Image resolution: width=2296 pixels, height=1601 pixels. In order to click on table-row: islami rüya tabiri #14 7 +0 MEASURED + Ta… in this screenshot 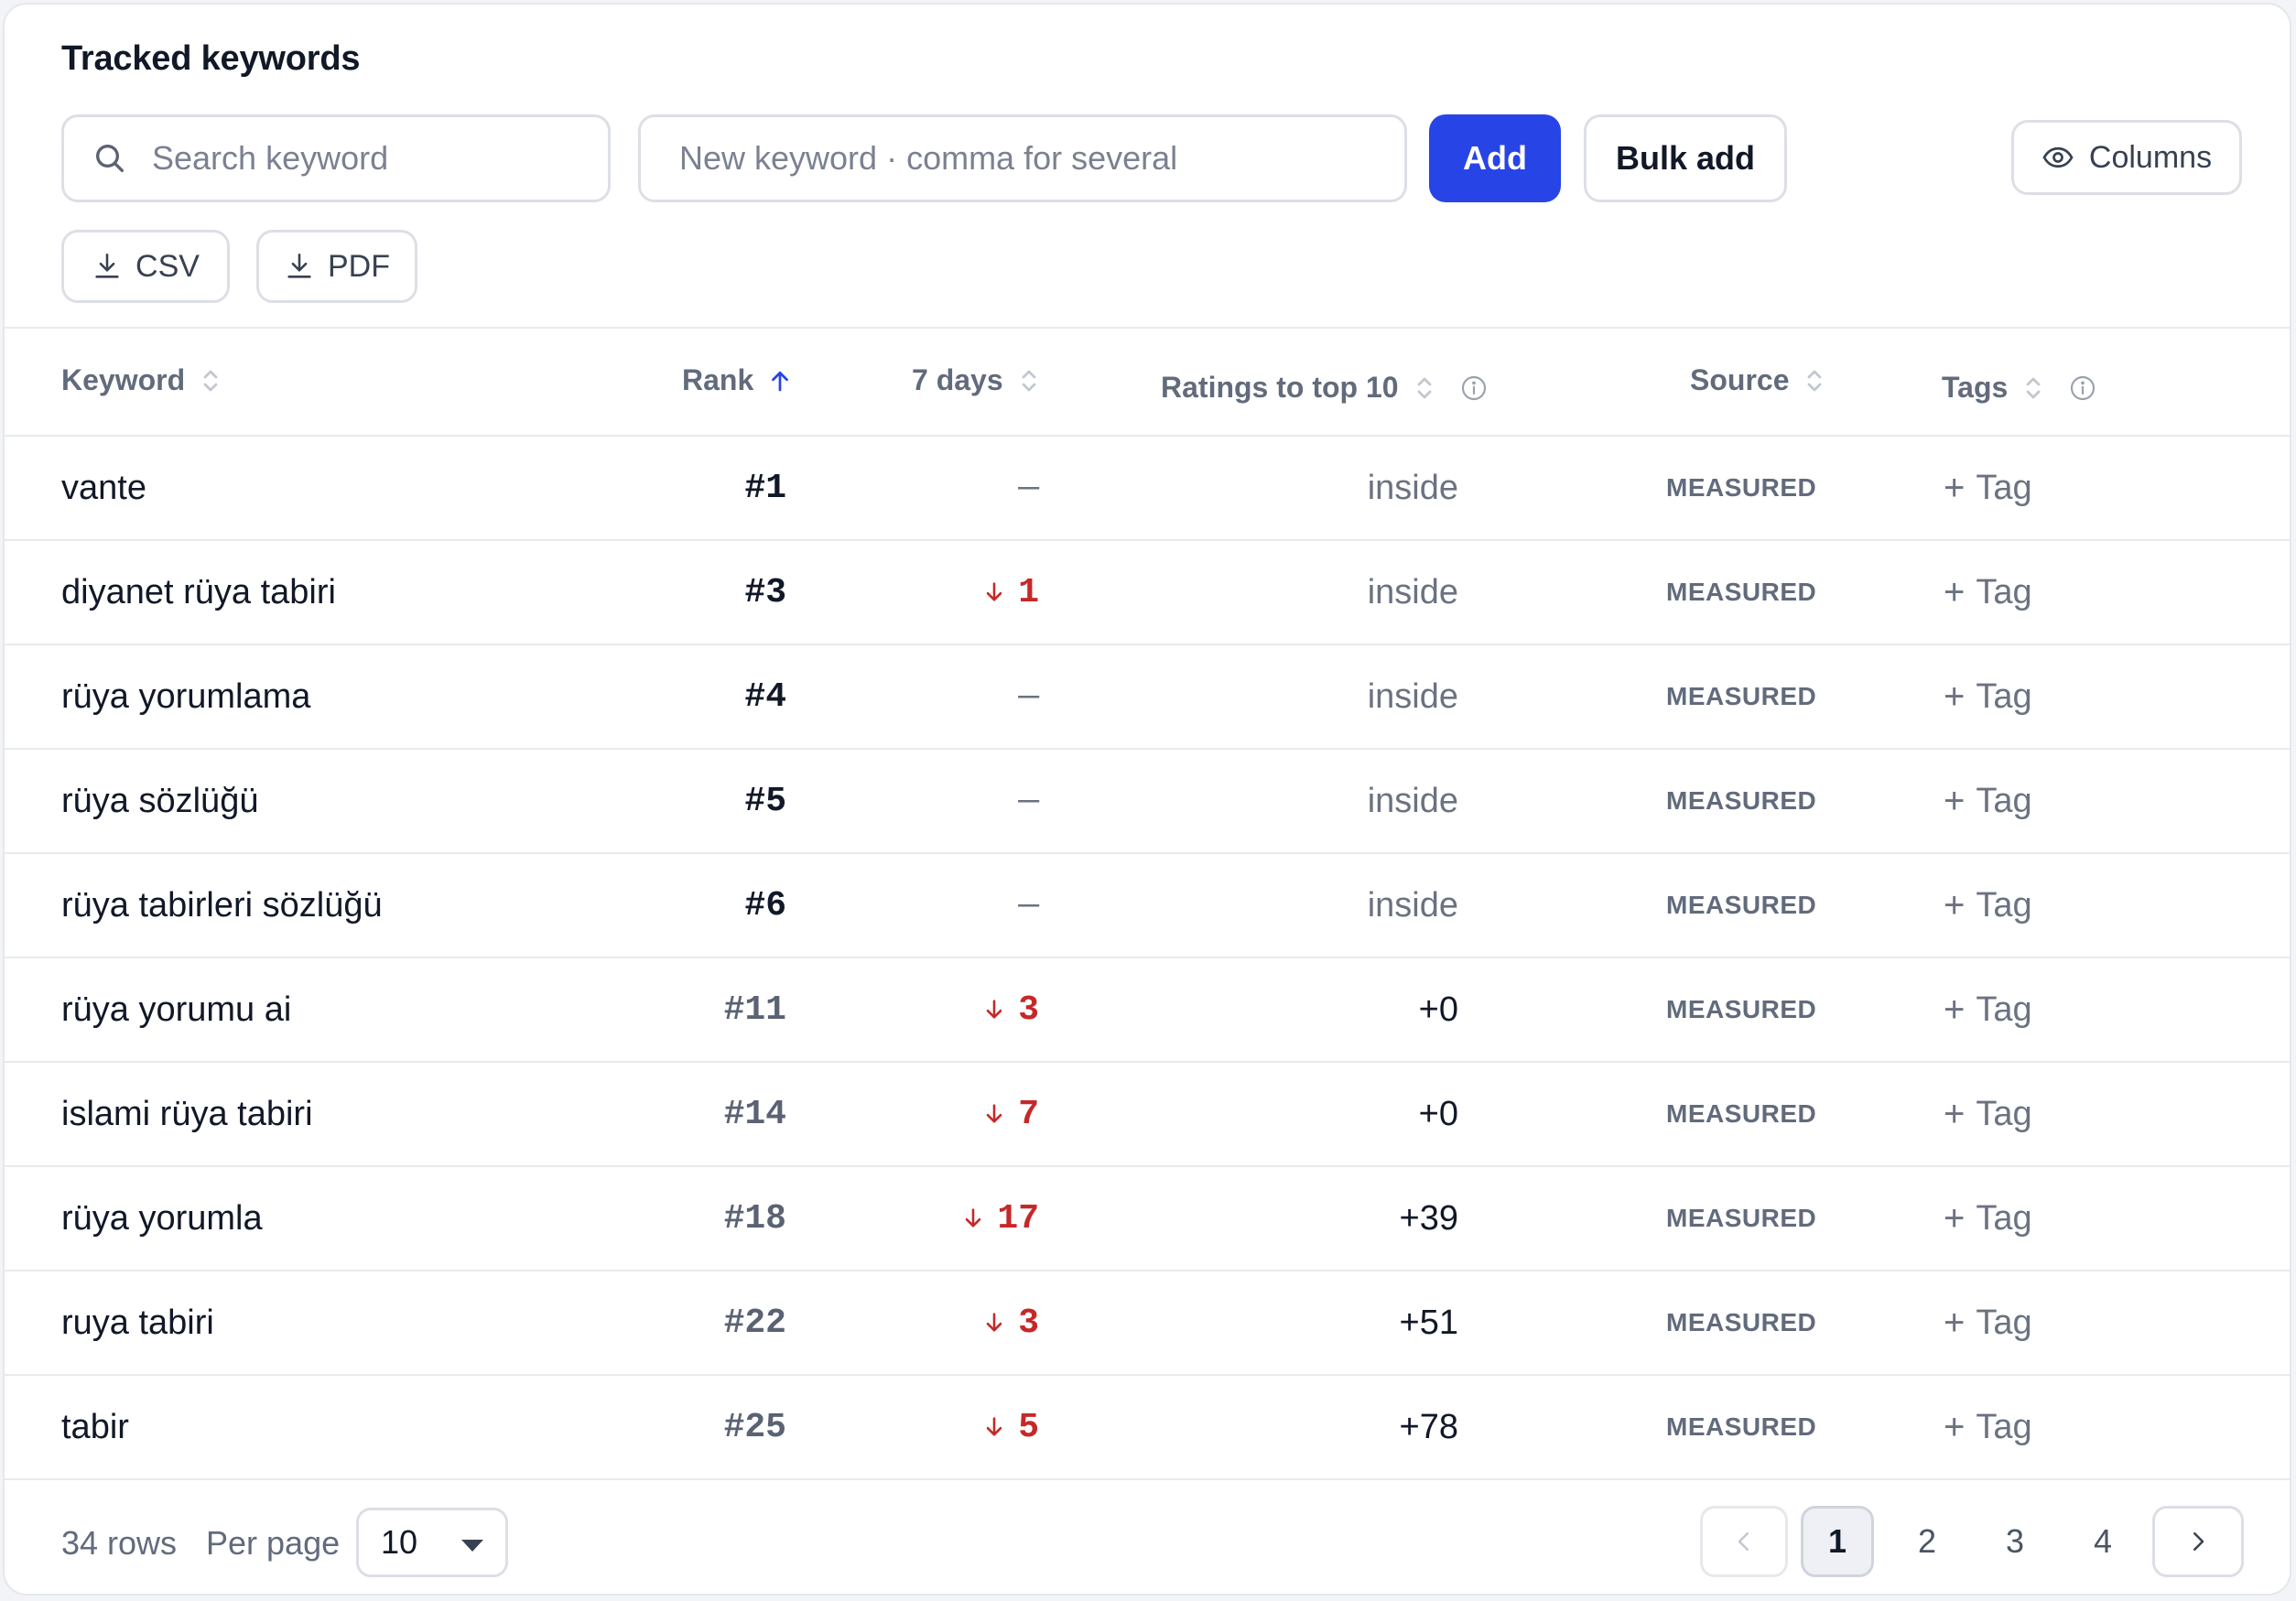, I will do `click(1147, 1115)`.